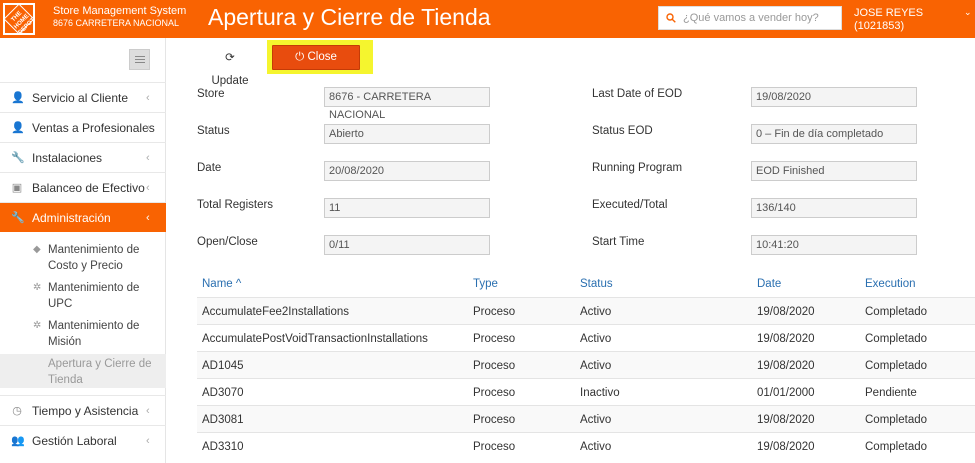  I want to click on status-field: Abierto, so click(407, 134).